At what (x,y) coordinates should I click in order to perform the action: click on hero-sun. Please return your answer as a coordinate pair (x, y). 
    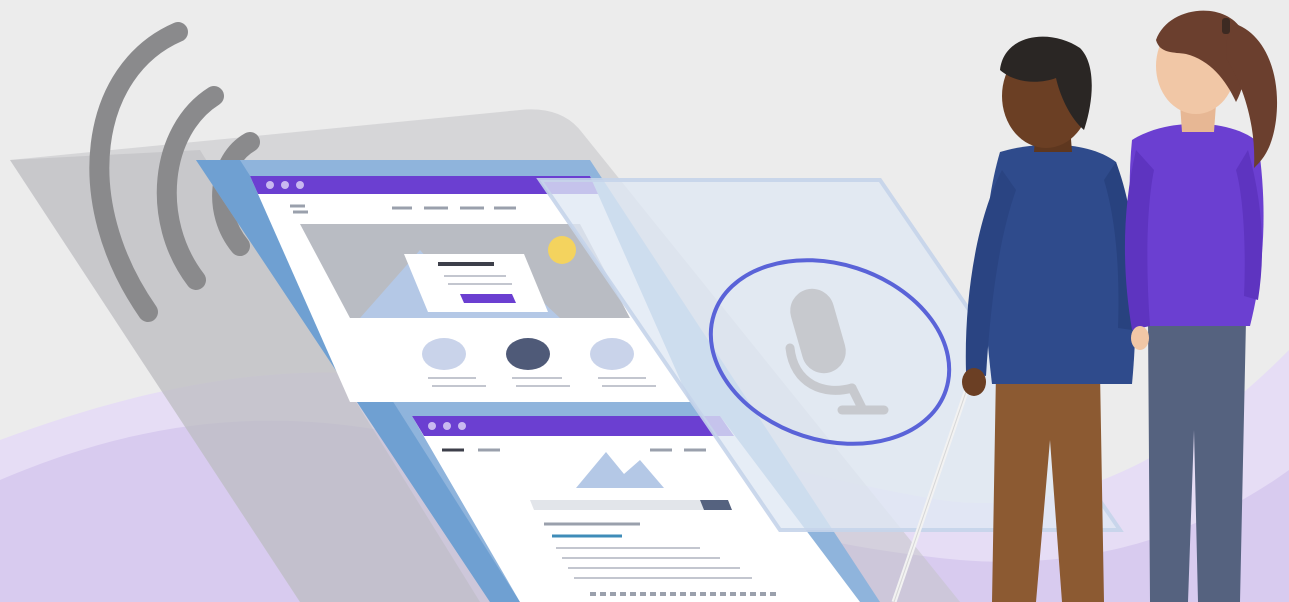
    Looking at the image, I should click on (562, 250).